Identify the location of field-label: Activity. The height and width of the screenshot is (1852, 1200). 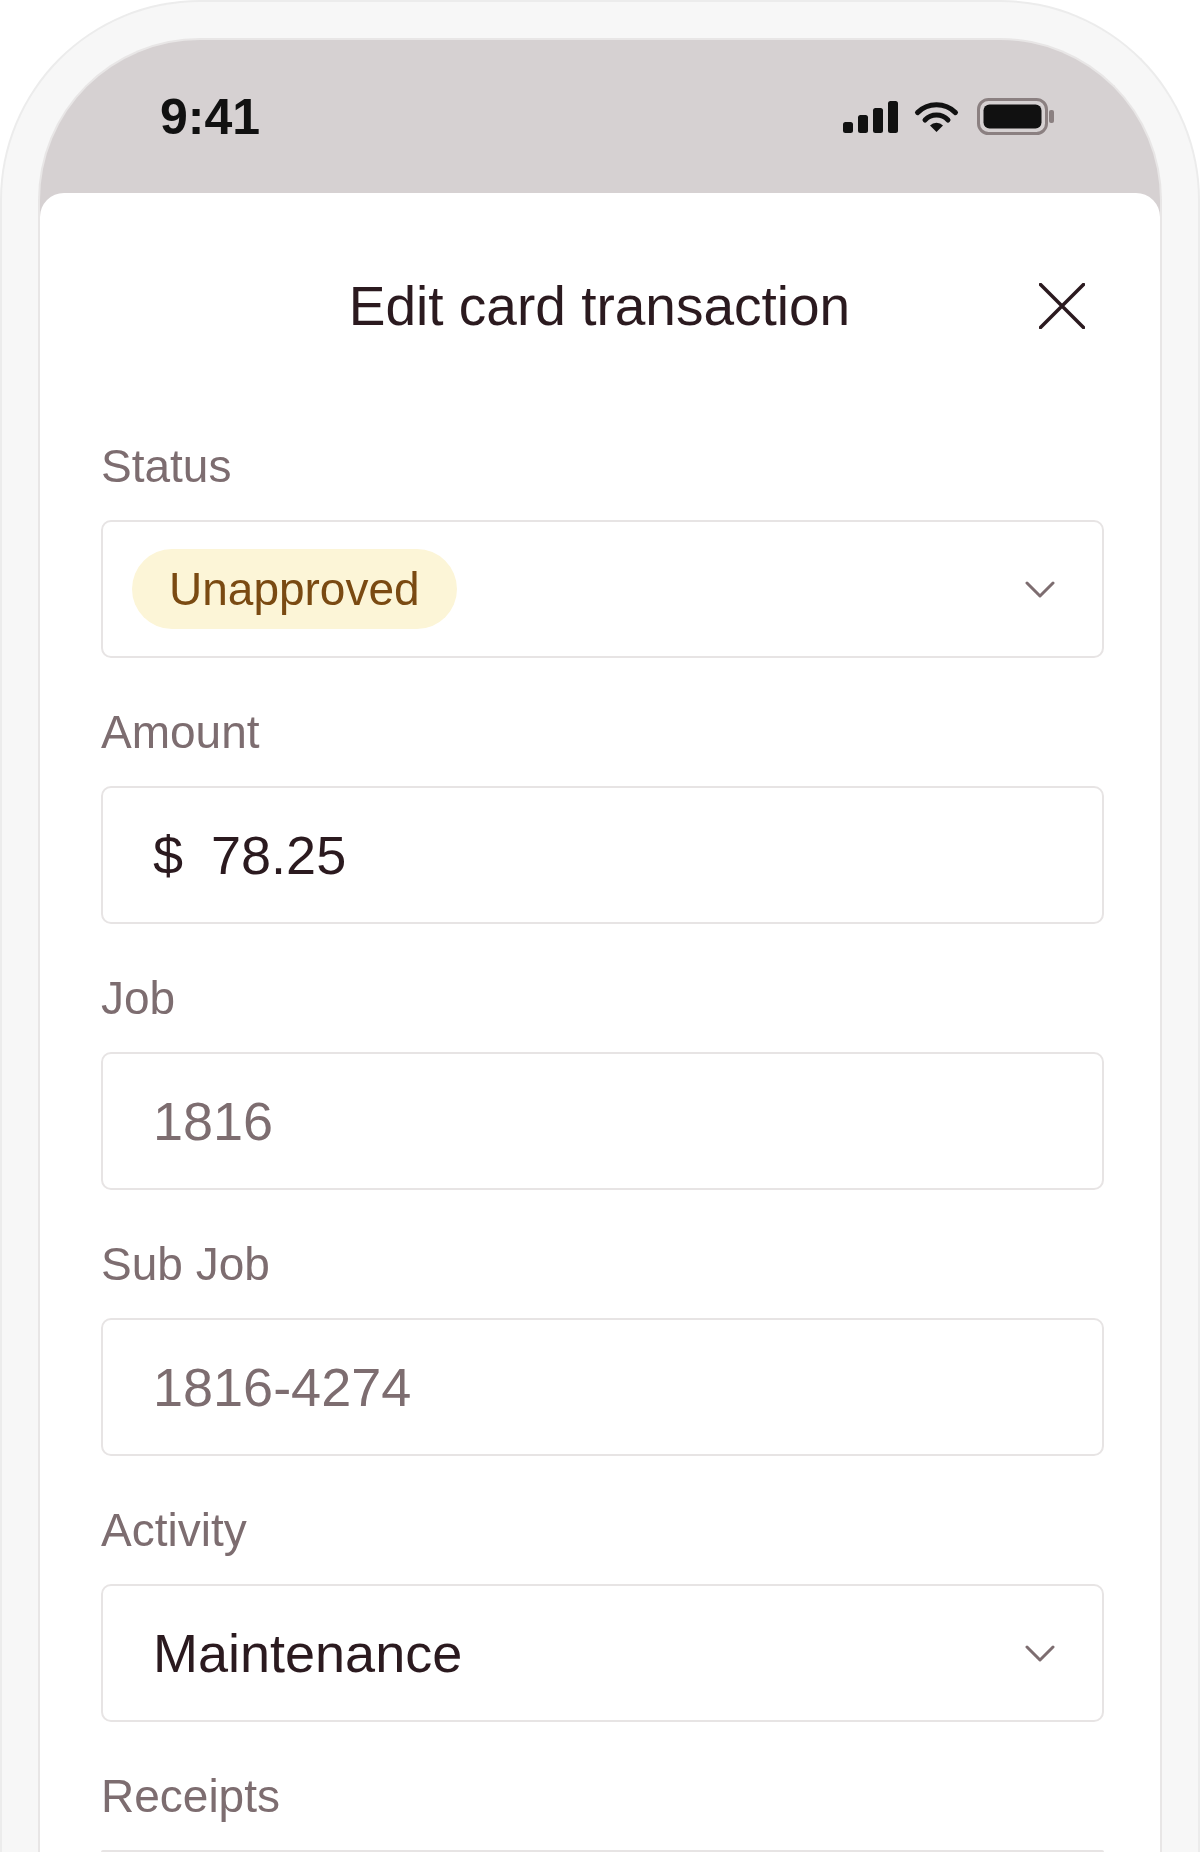
(174, 1530).